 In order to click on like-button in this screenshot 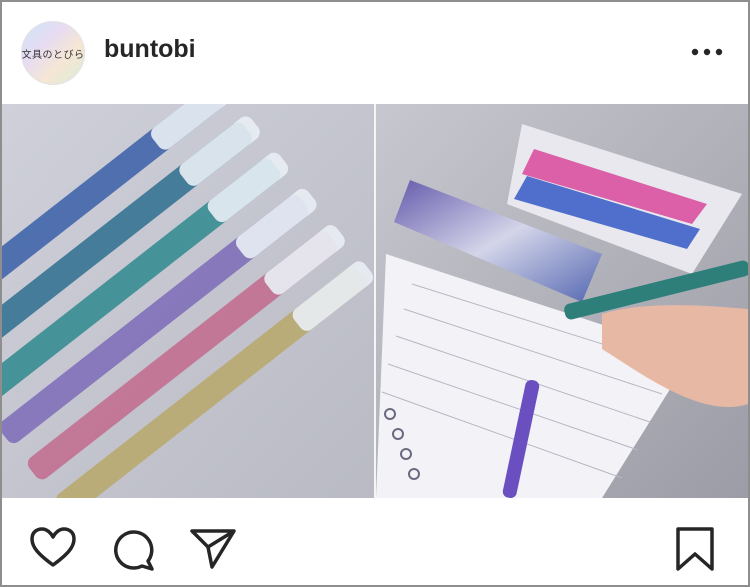, I will do `click(53, 549)`.